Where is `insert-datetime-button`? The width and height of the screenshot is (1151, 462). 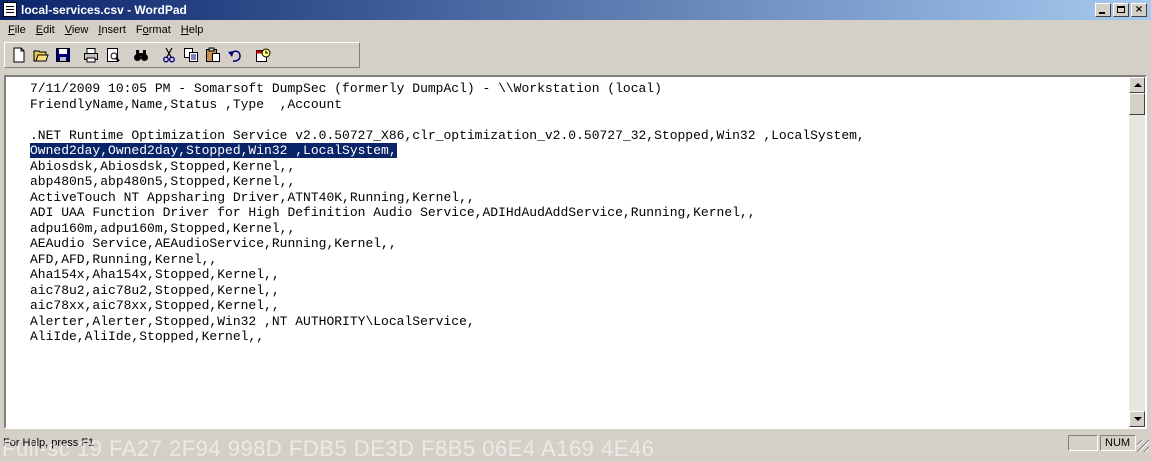
insert-datetime-button is located at coordinates (263, 55).